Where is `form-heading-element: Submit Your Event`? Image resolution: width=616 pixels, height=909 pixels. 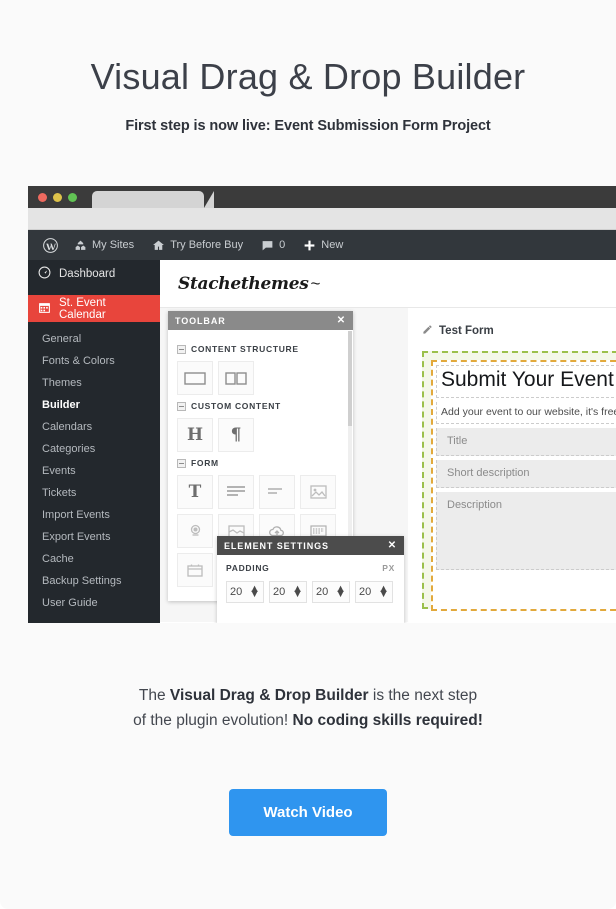 form-heading-element: Submit Your Event is located at coordinates (526, 381).